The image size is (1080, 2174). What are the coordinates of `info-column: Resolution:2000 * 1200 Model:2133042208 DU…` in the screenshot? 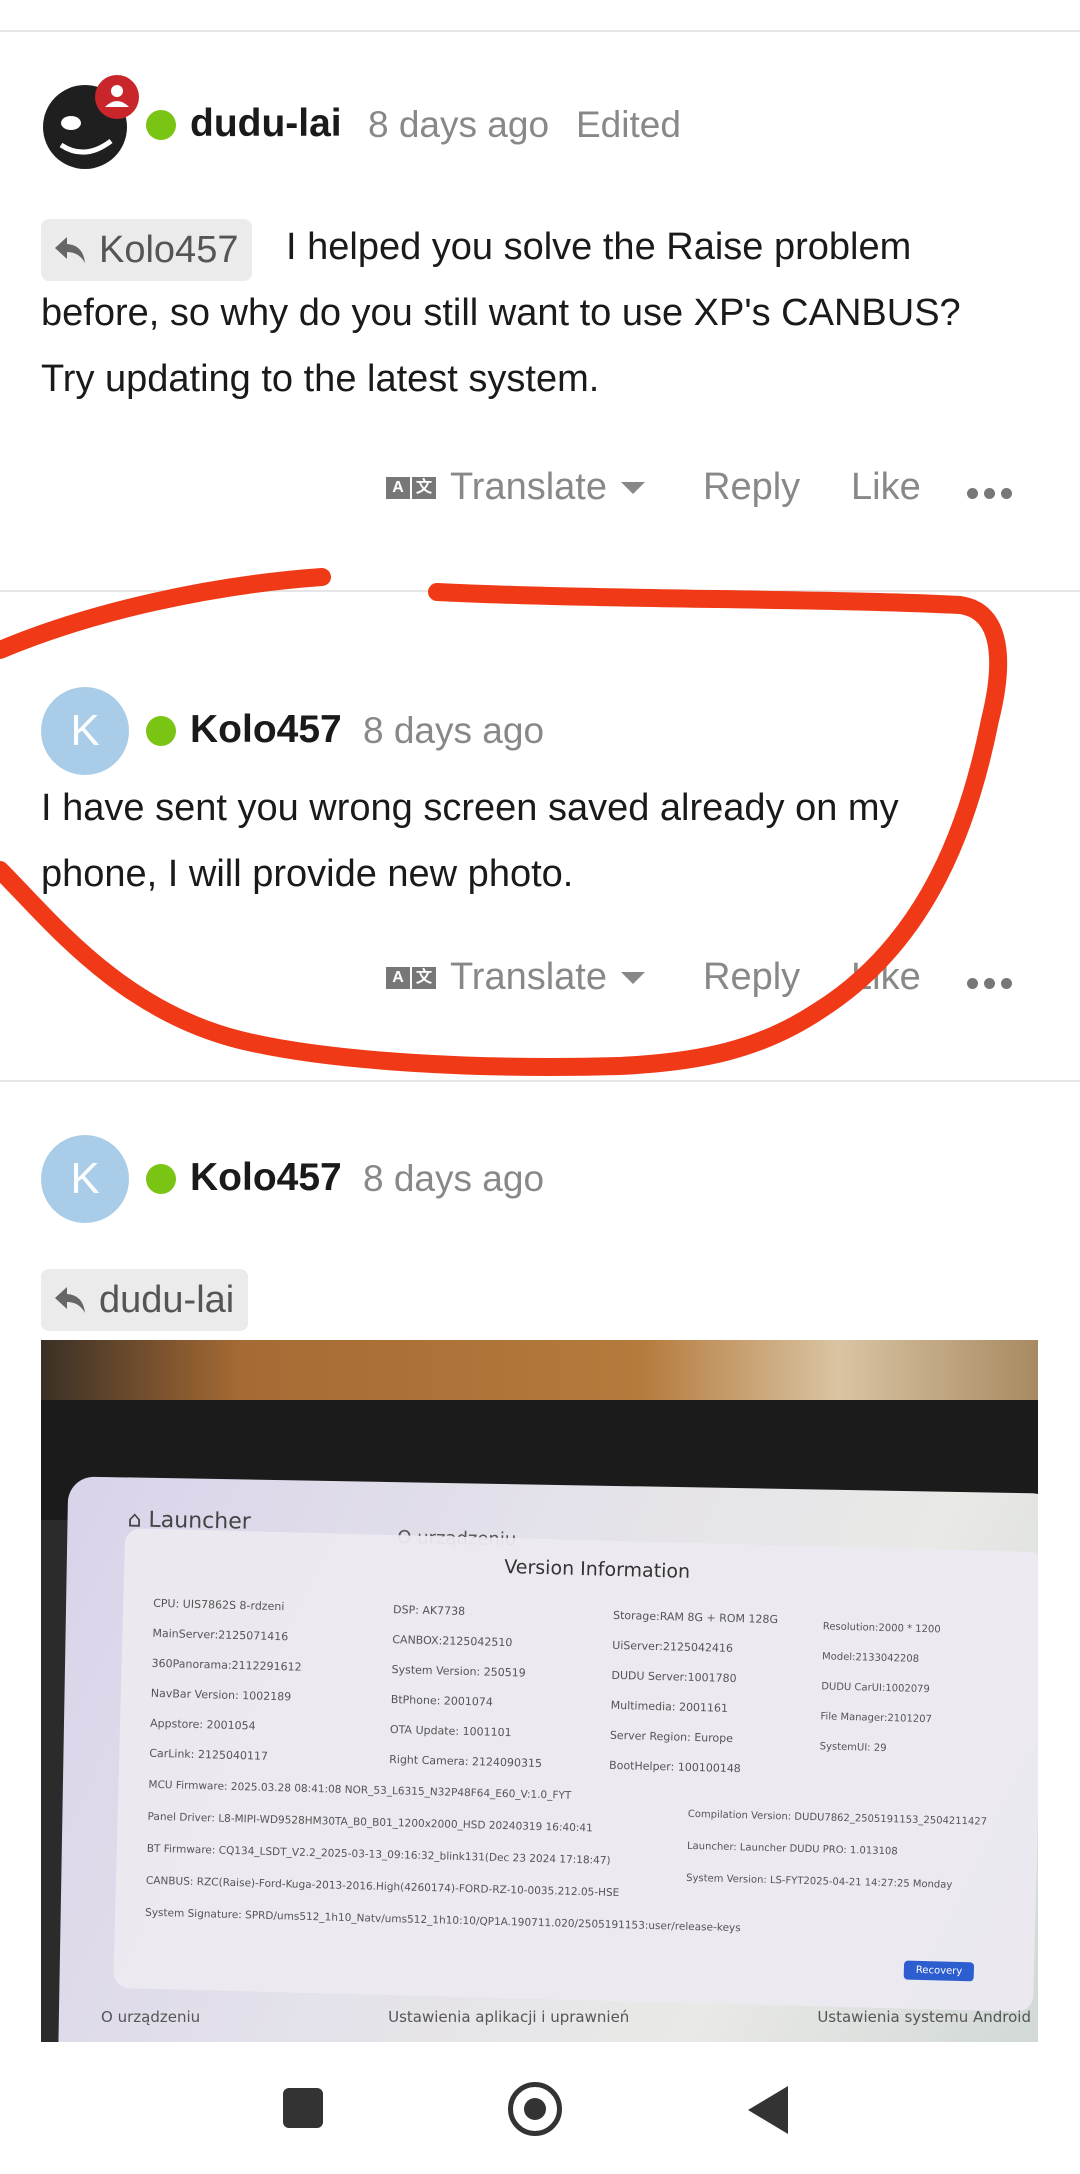 It's located at (880, 1688).